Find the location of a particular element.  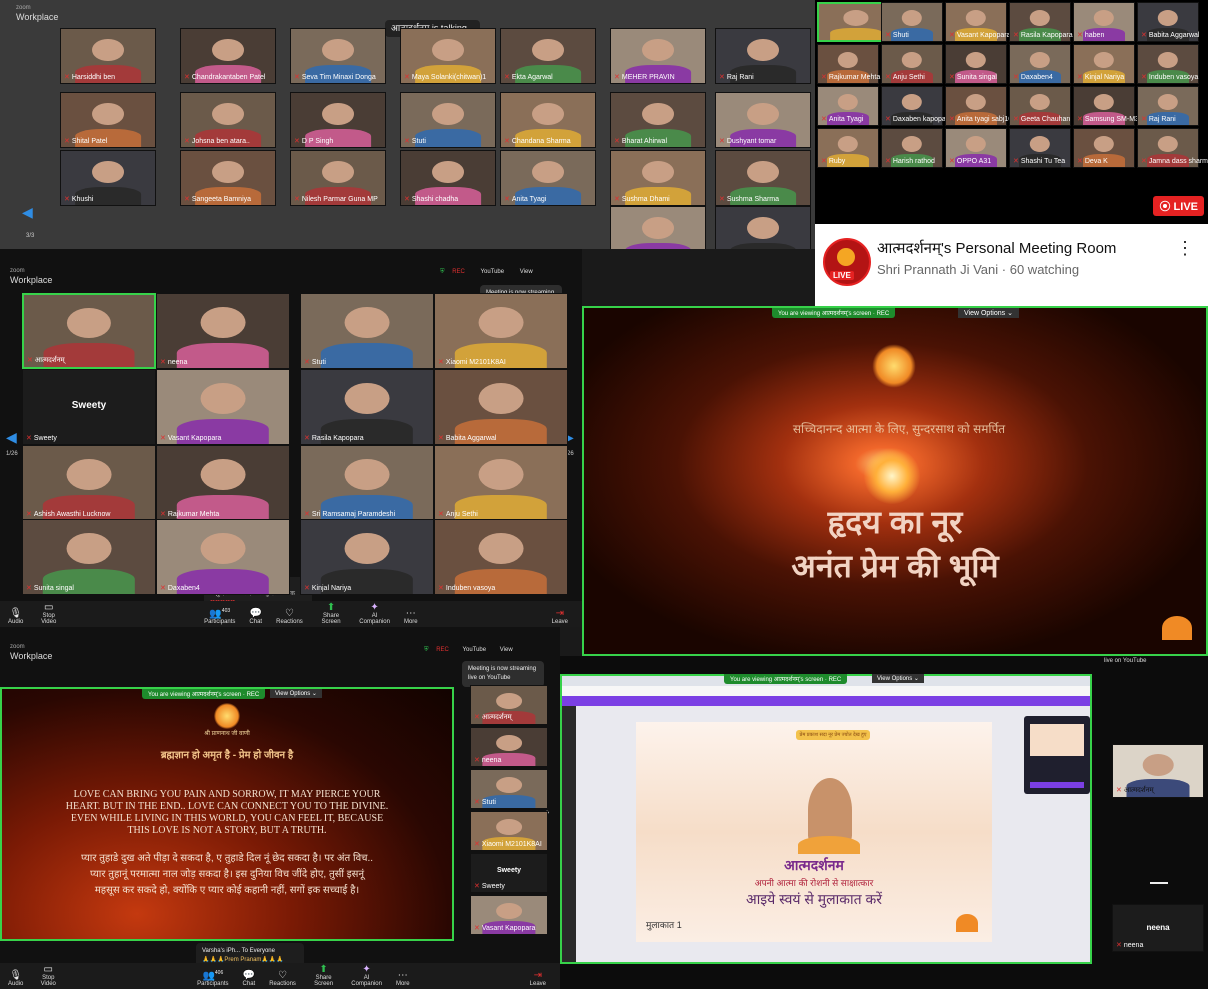

participant-tile: ✕Hiral Kapopara is located at coordinates (763, 227).